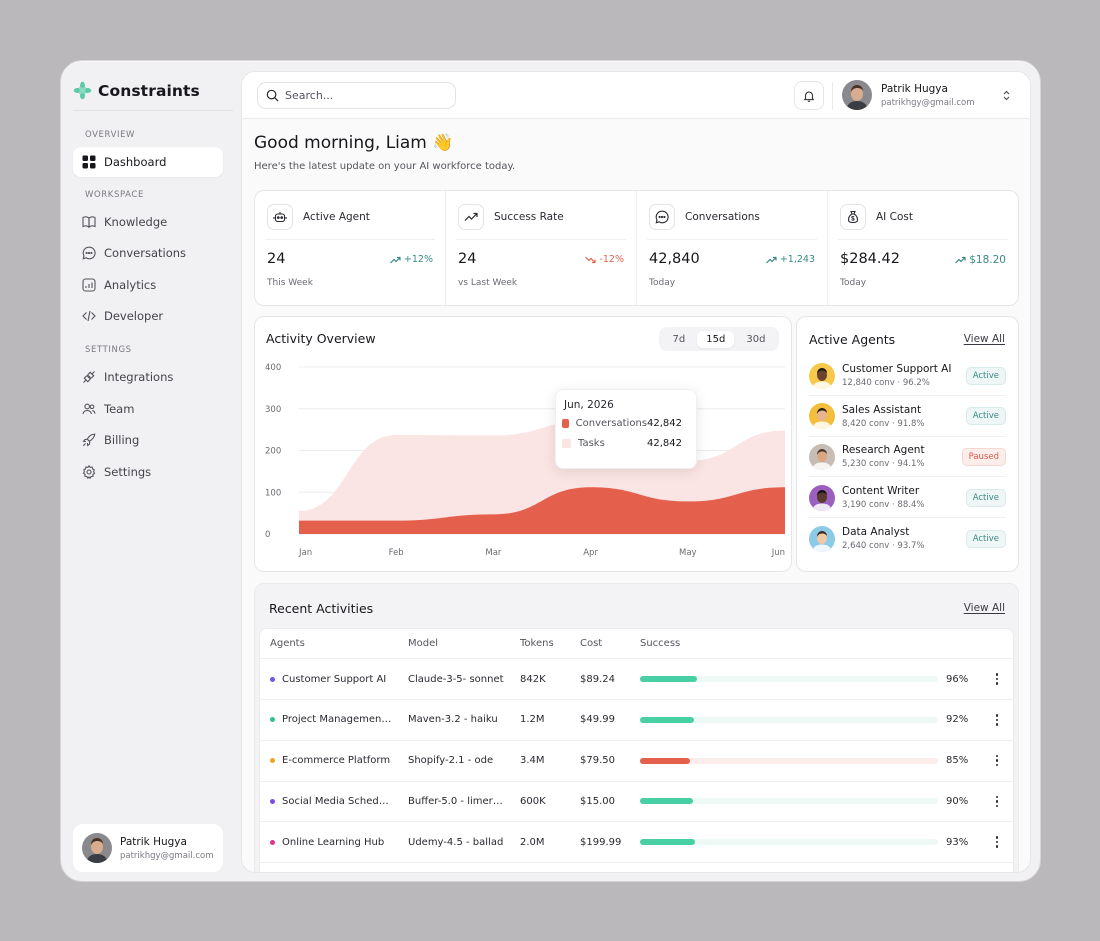  What do you see at coordinates (566, 443) in the screenshot?
I see `legend-swatch` at bounding box center [566, 443].